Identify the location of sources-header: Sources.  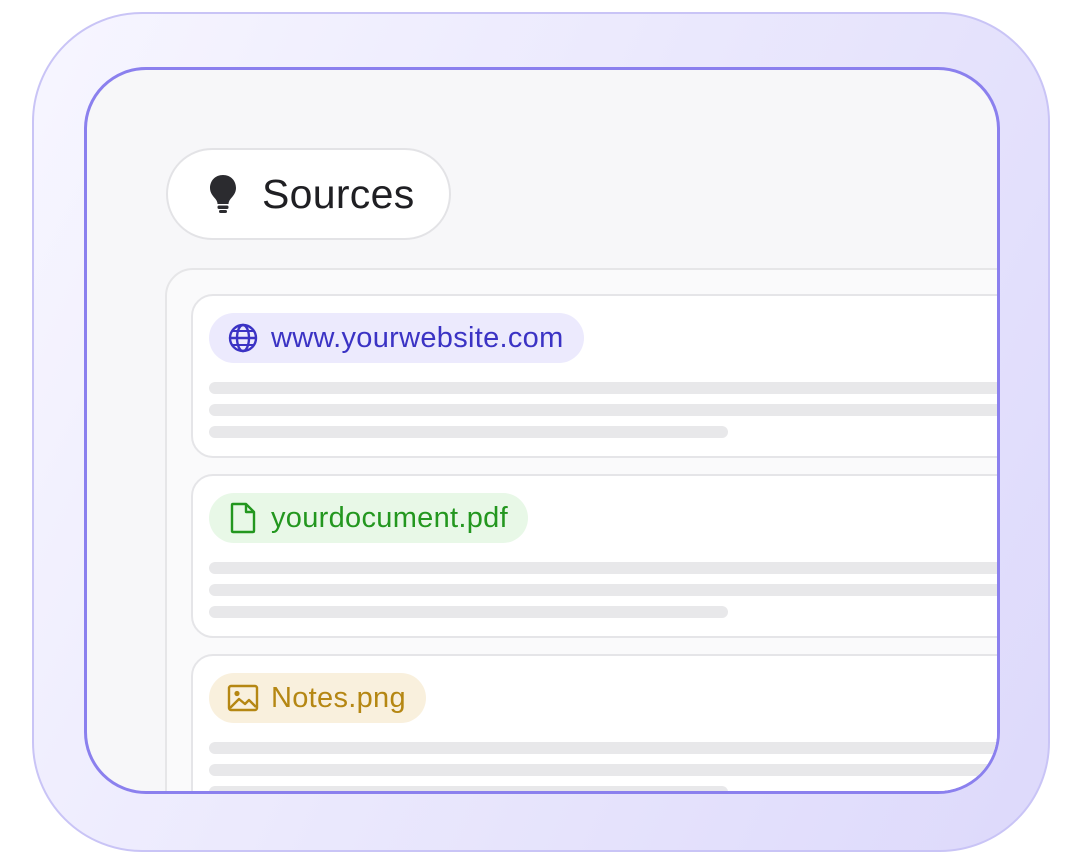
(308, 194).